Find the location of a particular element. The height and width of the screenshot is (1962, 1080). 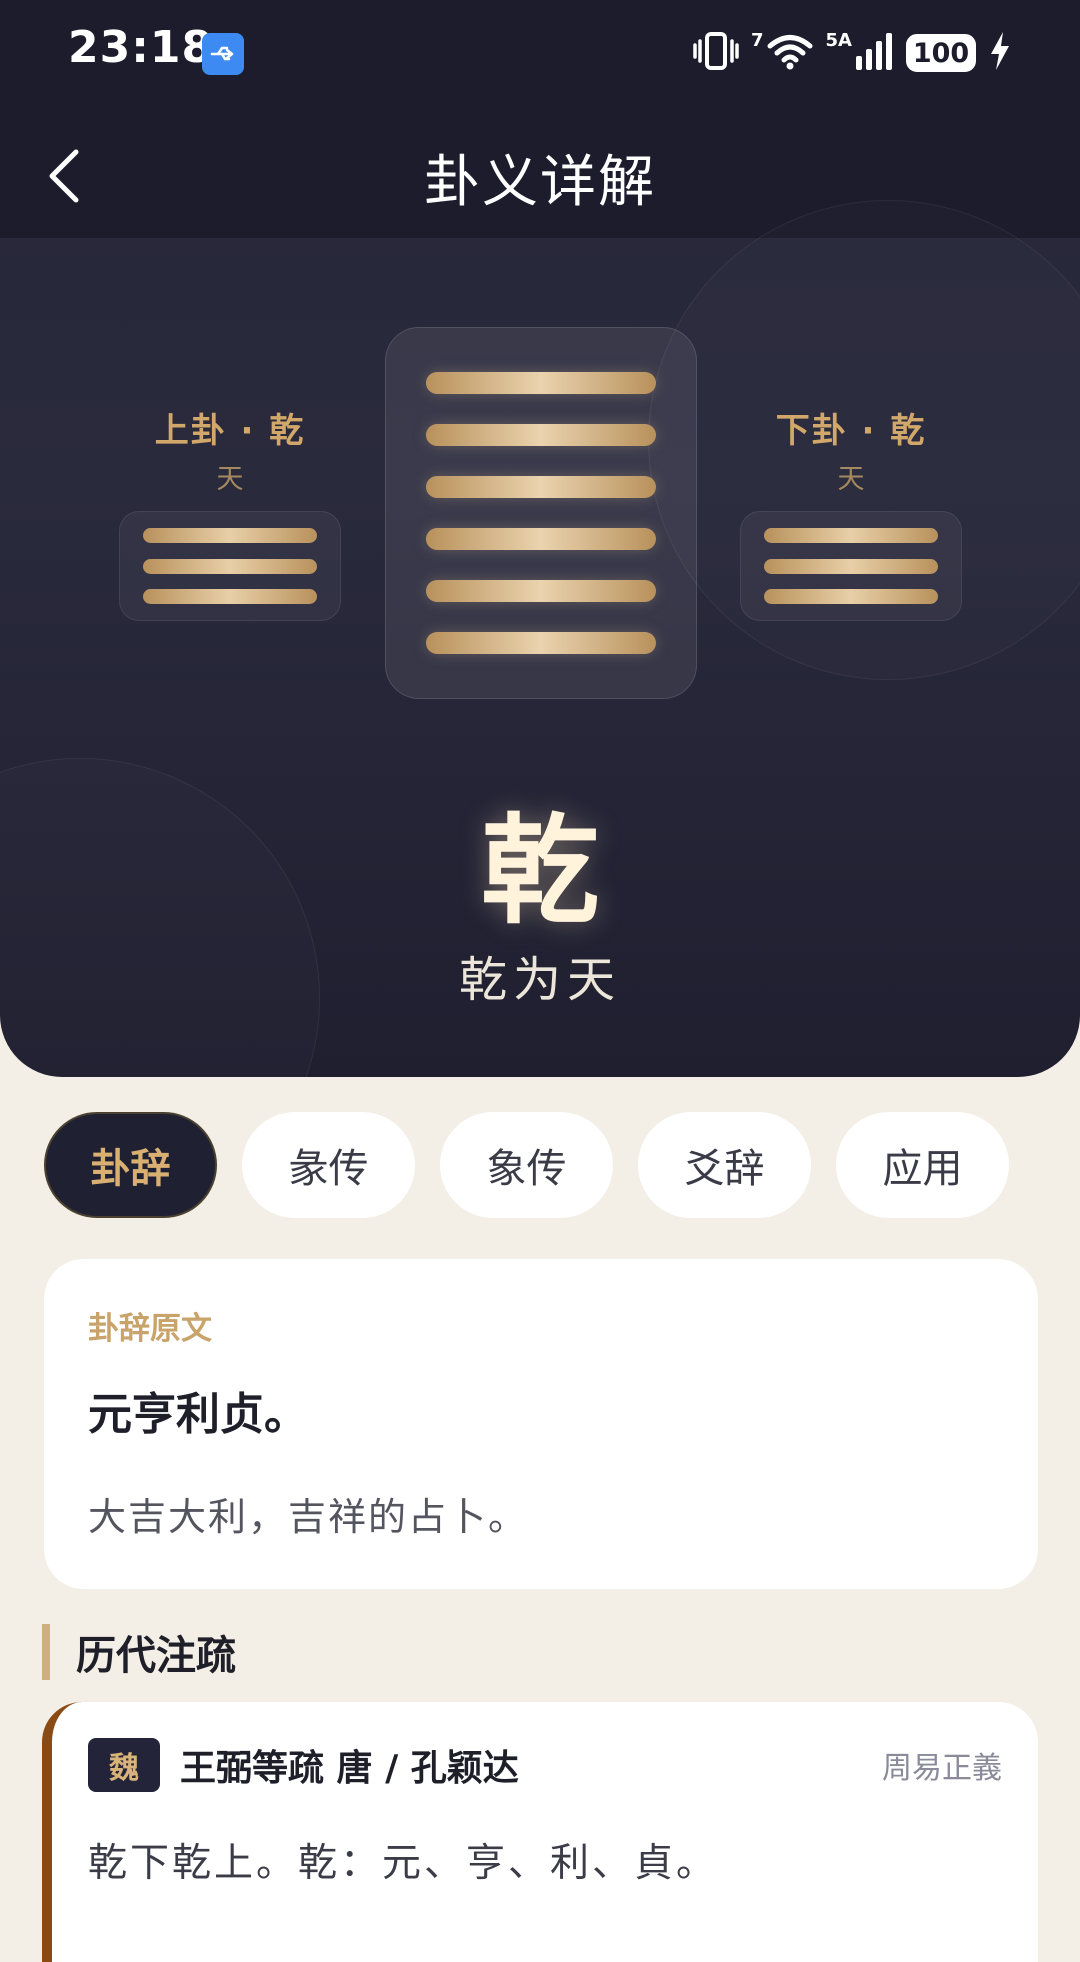

upper-trigram-box is located at coordinates (230, 566).